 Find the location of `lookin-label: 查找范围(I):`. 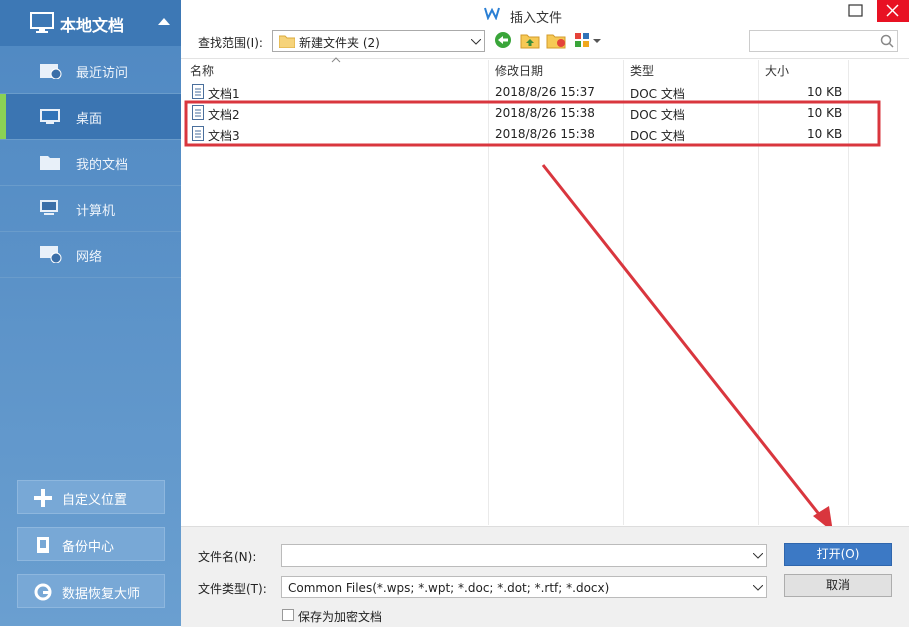

lookin-label: 查找范围(I): is located at coordinates (230, 43).